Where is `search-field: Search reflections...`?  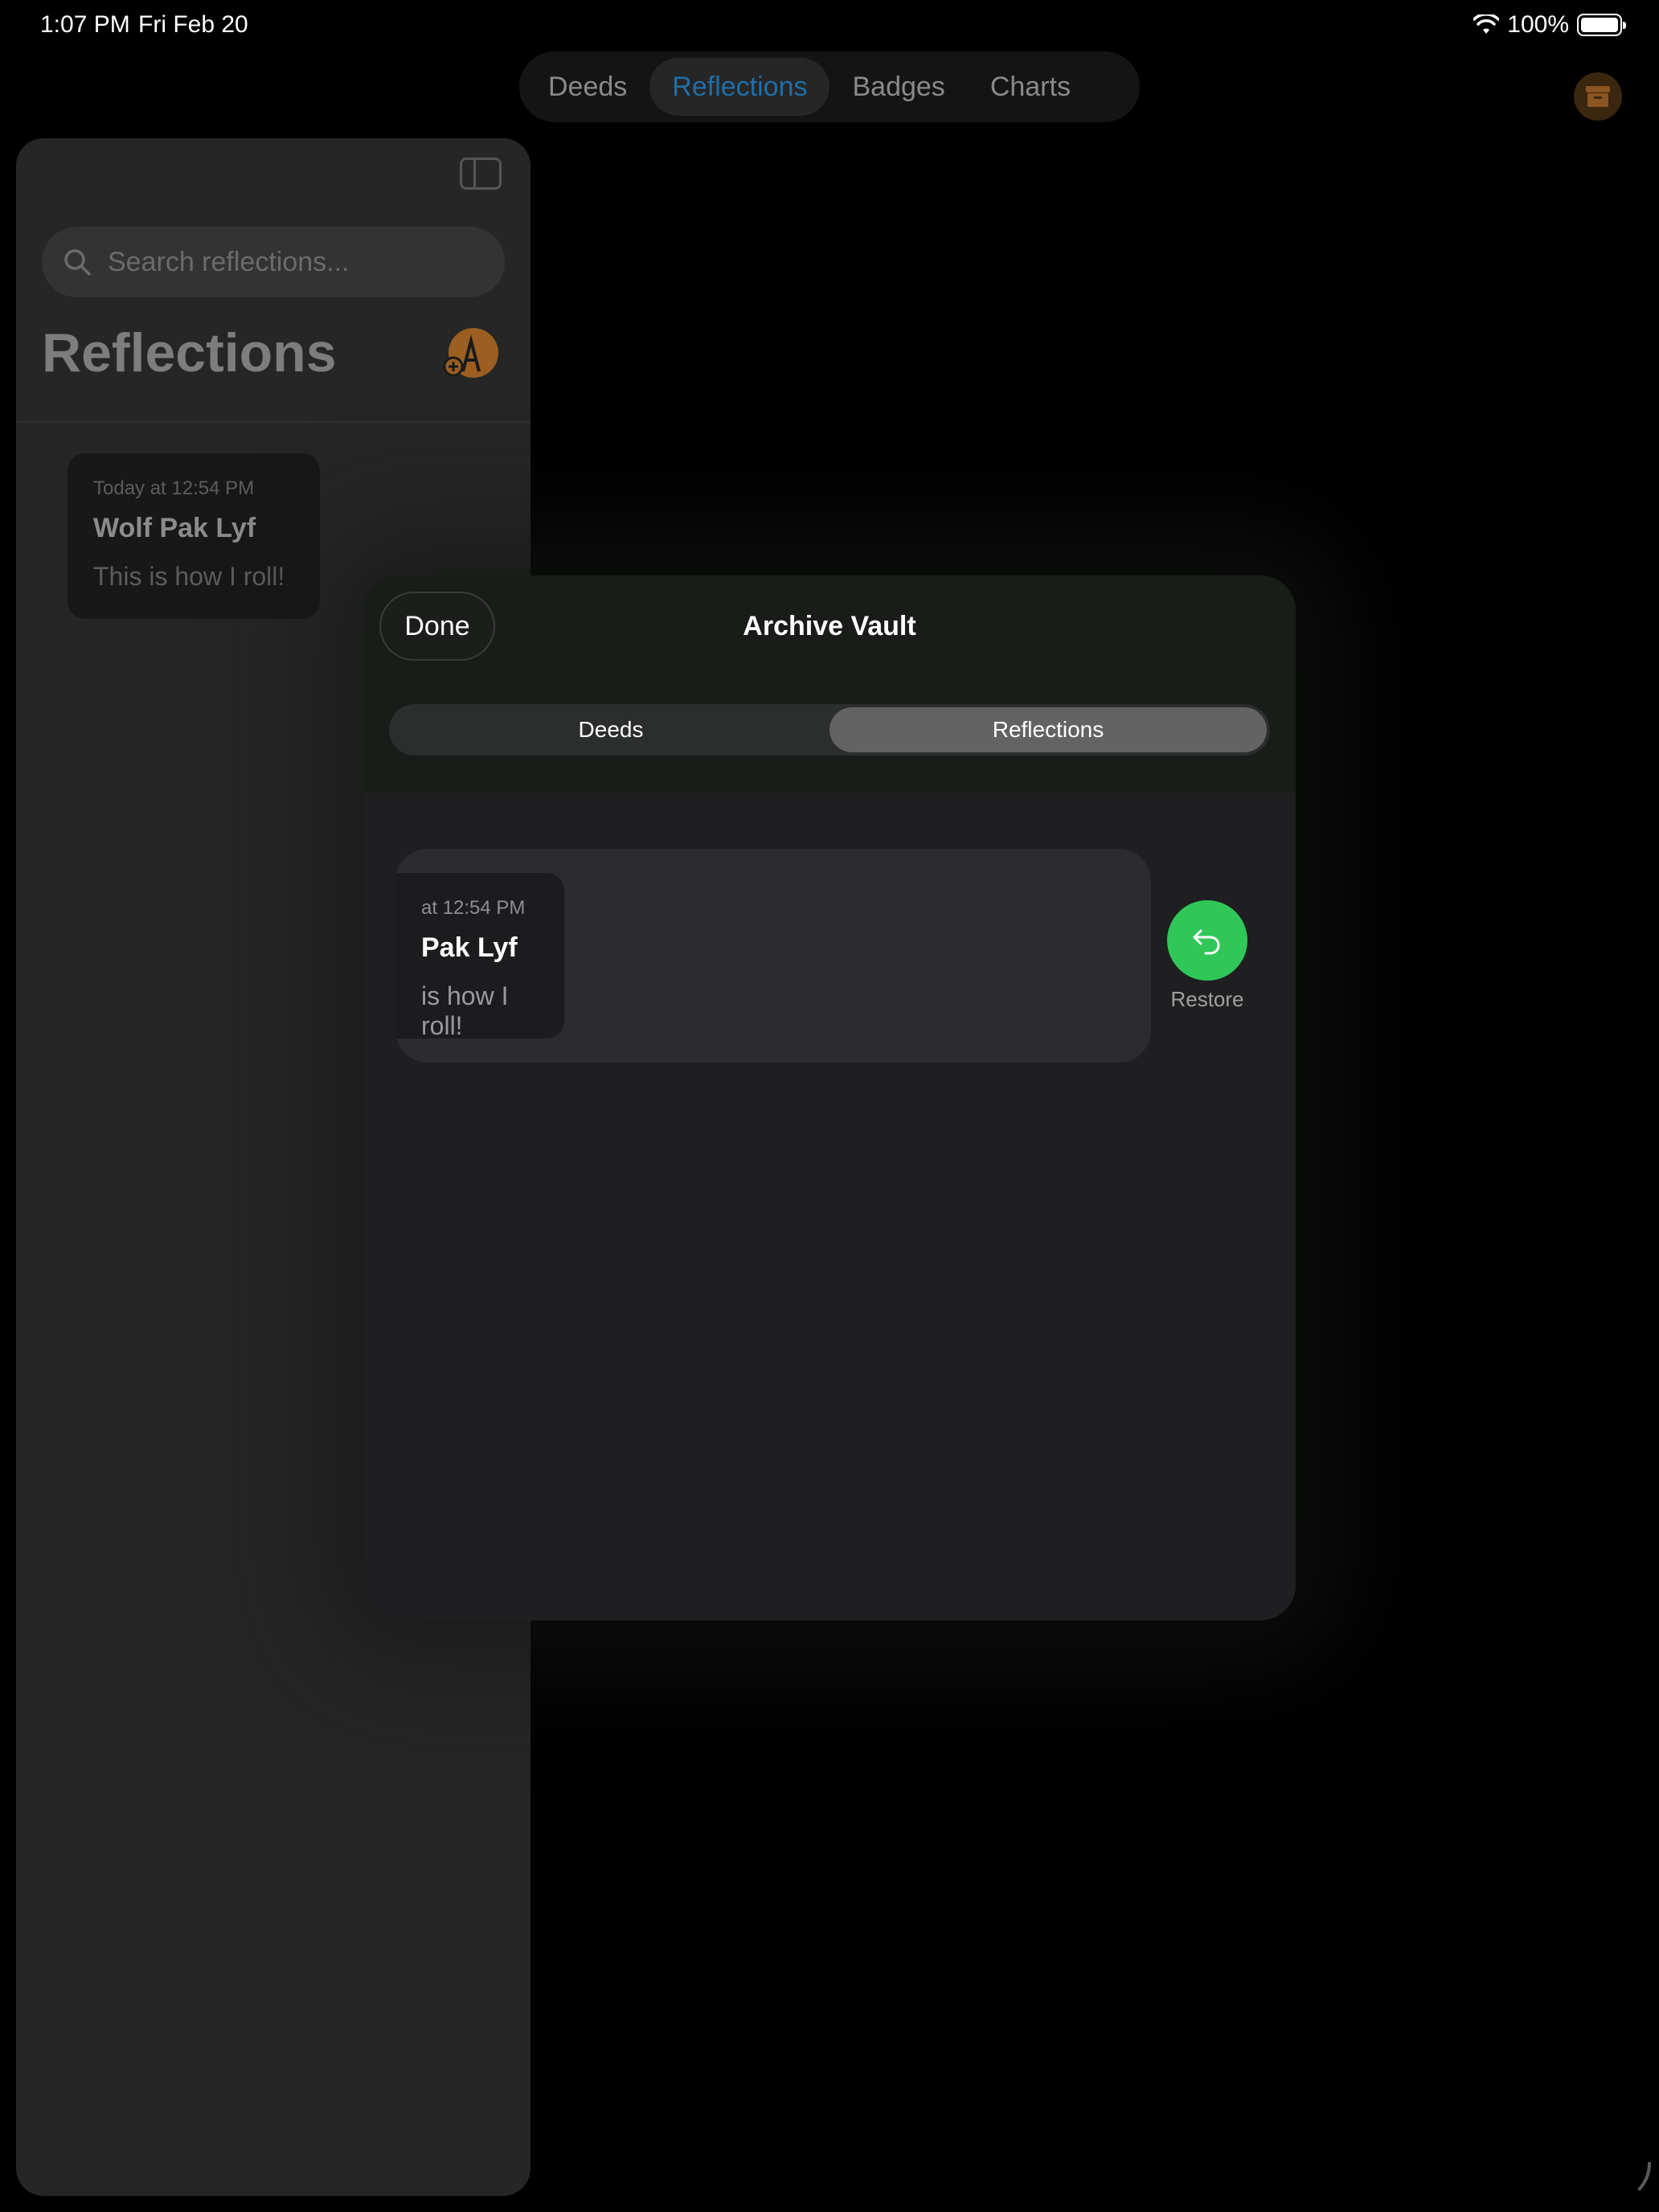 search-field: Search reflections... is located at coordinates (273, 262).